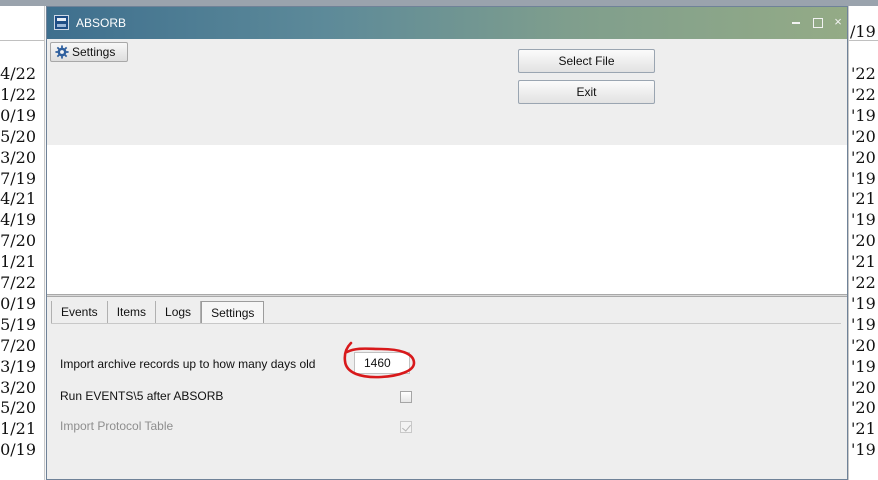  Describe the element at coordinates (406, 427) in the screenshot. I see `import-protocol-checkbox` at that location.